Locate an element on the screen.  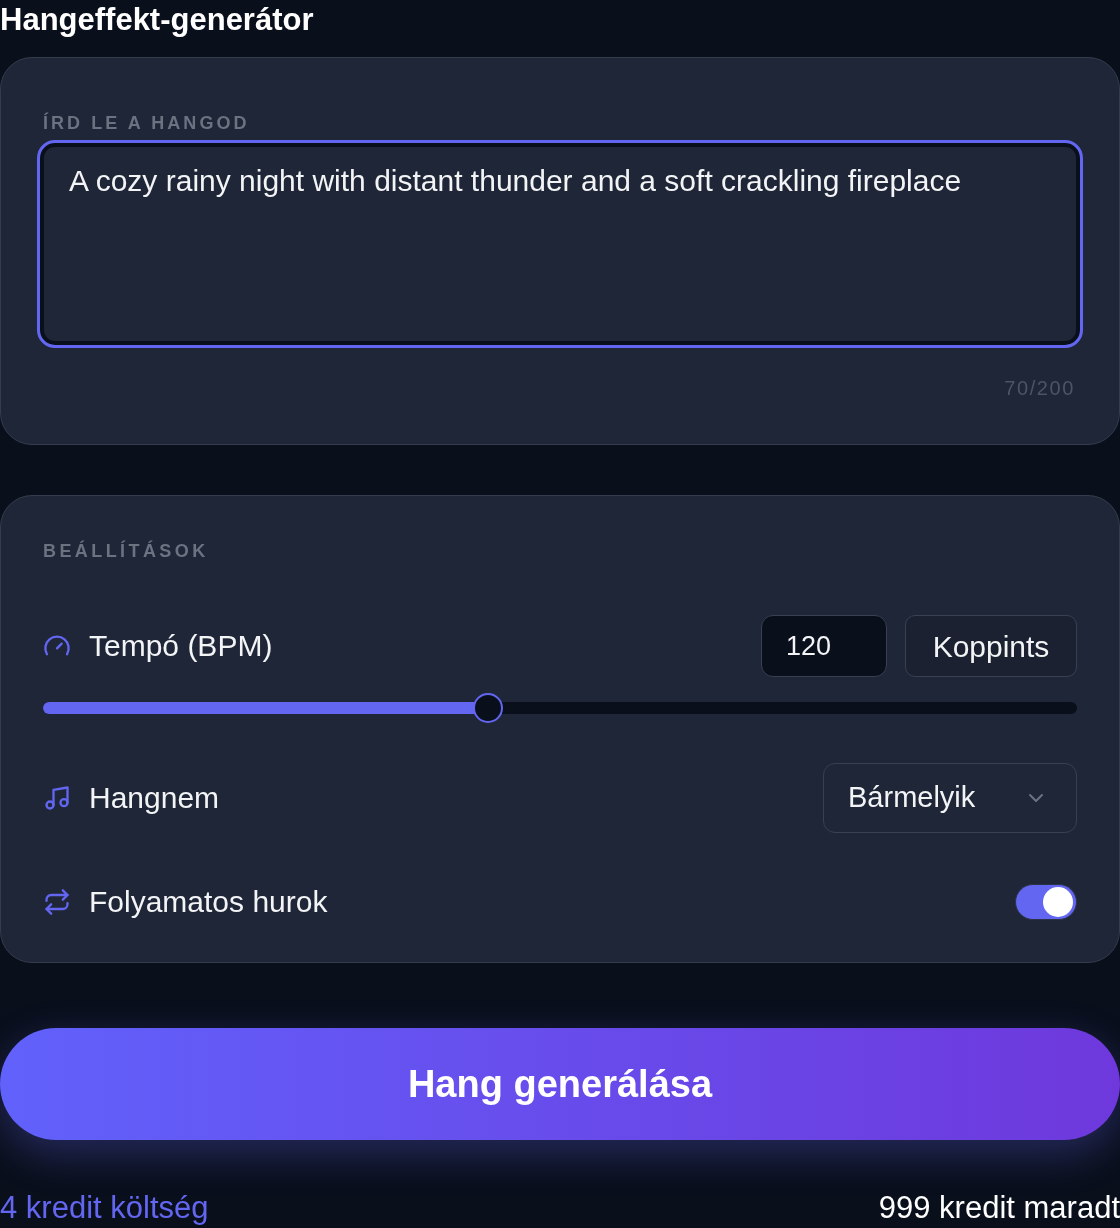
generate-button: Hang generálása is located at coordinates (560, 1084).